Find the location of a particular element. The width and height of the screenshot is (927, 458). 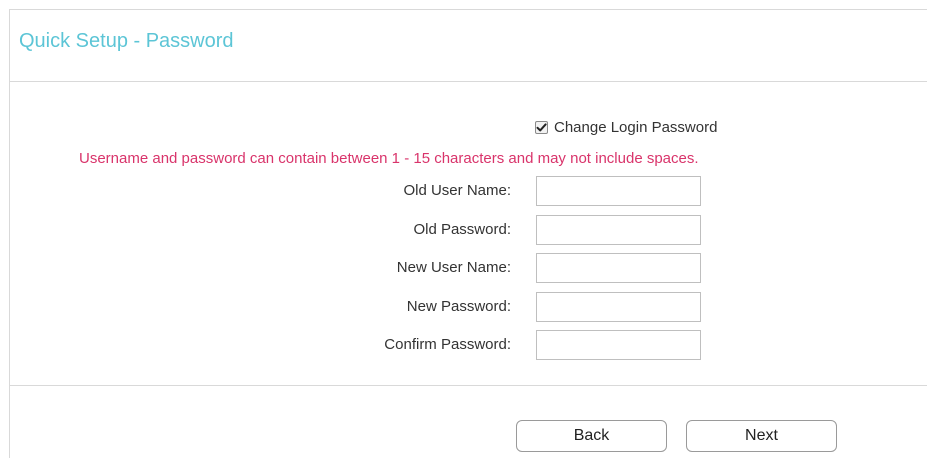

form-row-old-password: Old Password: is located at coordinates (468, 230).